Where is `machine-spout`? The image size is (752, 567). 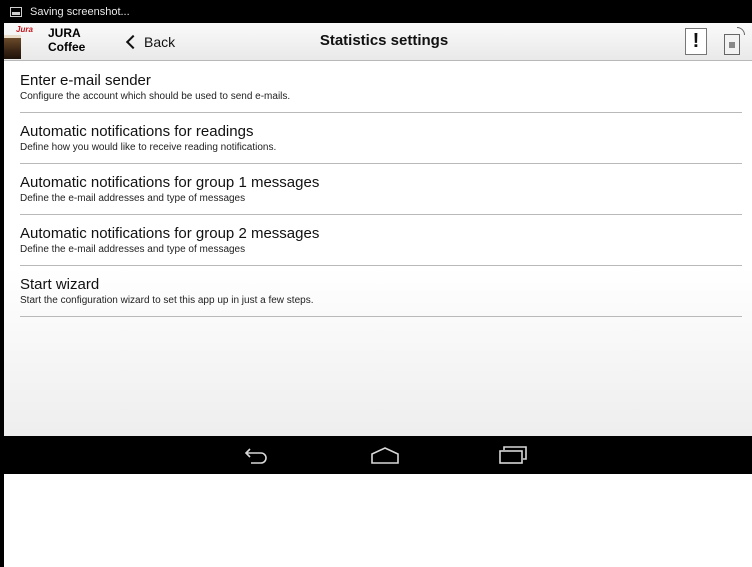 machine-spout is located at coordinates (732, 45).